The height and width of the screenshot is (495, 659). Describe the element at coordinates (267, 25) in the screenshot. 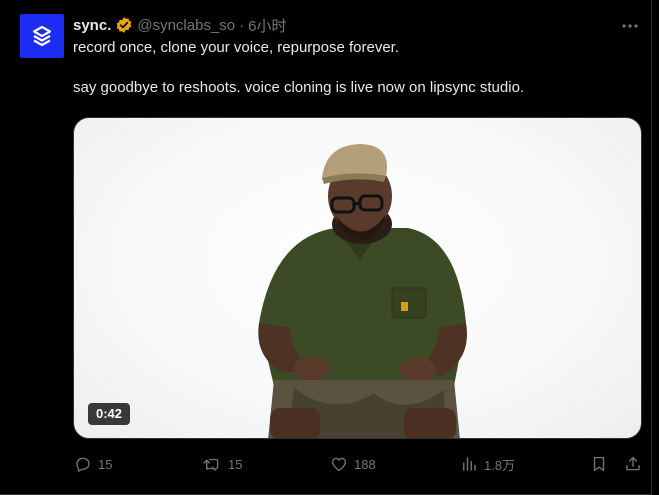

I see `timestamp: 6小时` at that location.